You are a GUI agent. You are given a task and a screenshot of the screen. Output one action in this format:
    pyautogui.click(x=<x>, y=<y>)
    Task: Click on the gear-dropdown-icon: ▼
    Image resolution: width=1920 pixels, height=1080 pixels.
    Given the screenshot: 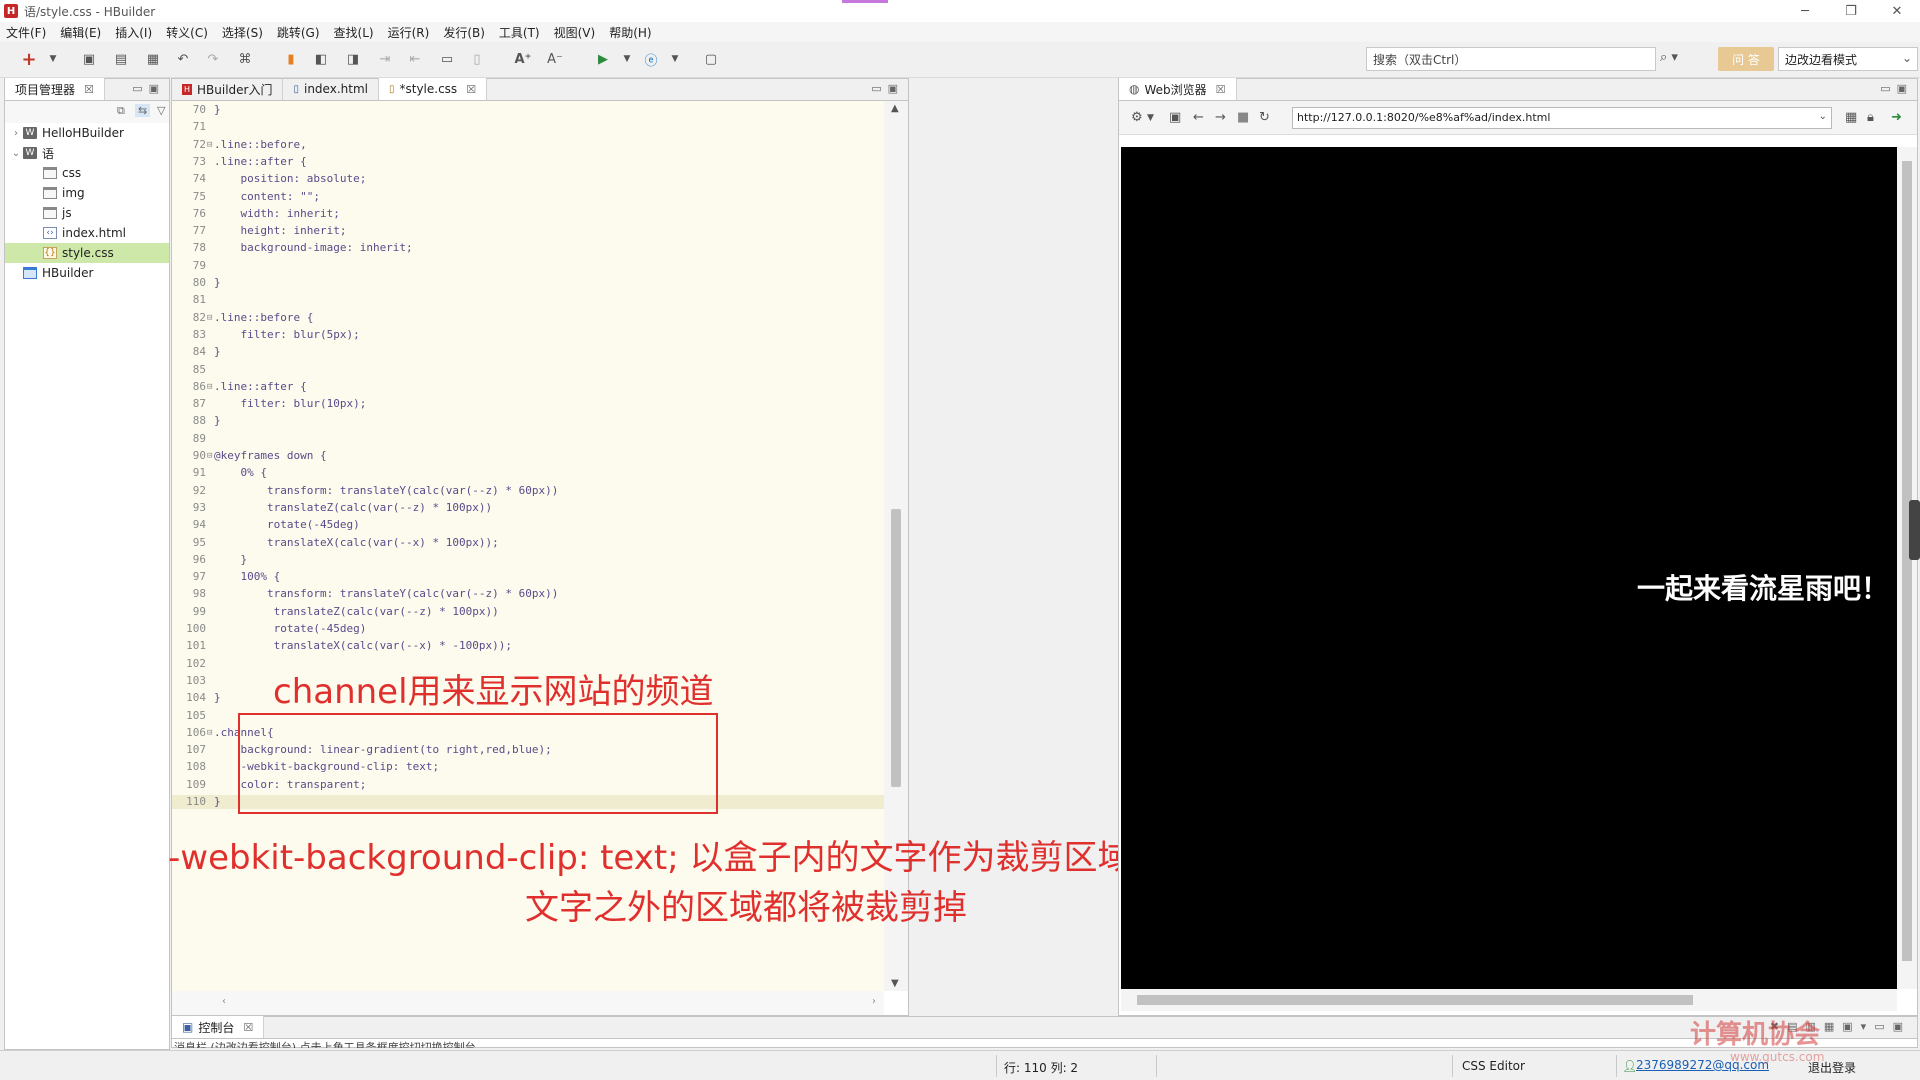 What is the action you would take?
    pyautogui.click(x=1150, y=118)
    